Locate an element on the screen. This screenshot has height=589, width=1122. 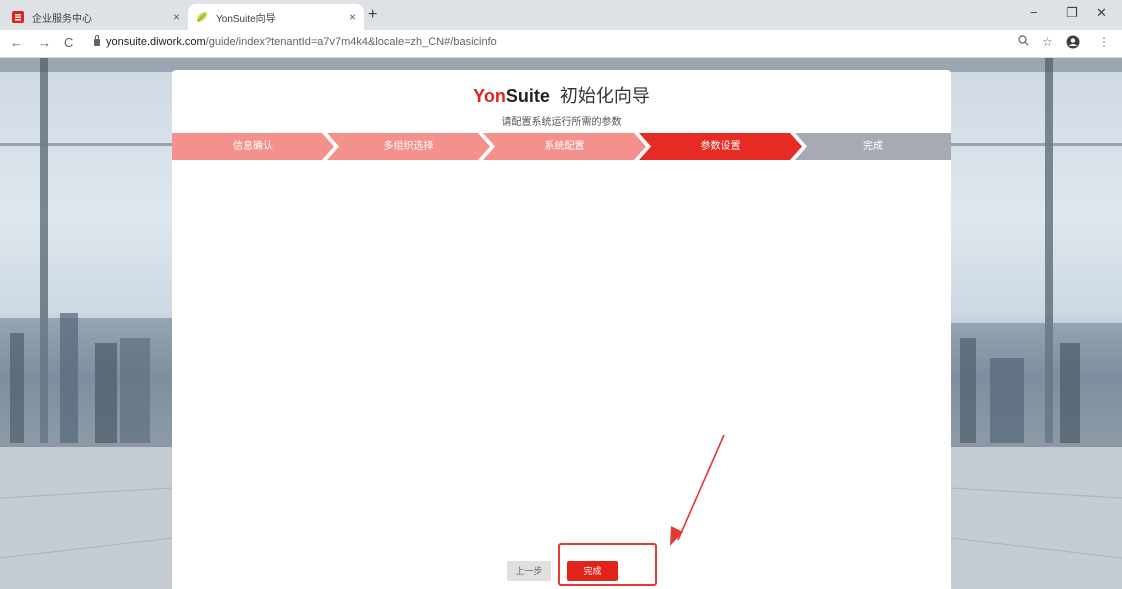
new-tab-button: + is located at coordinates (372, 15).